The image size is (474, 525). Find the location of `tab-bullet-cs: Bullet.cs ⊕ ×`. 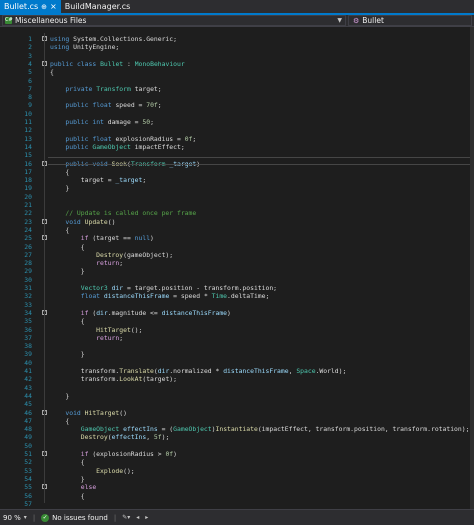

tab-bullet-cs: Bullet.cs ⊕ × is located at coordinates (30, 6).